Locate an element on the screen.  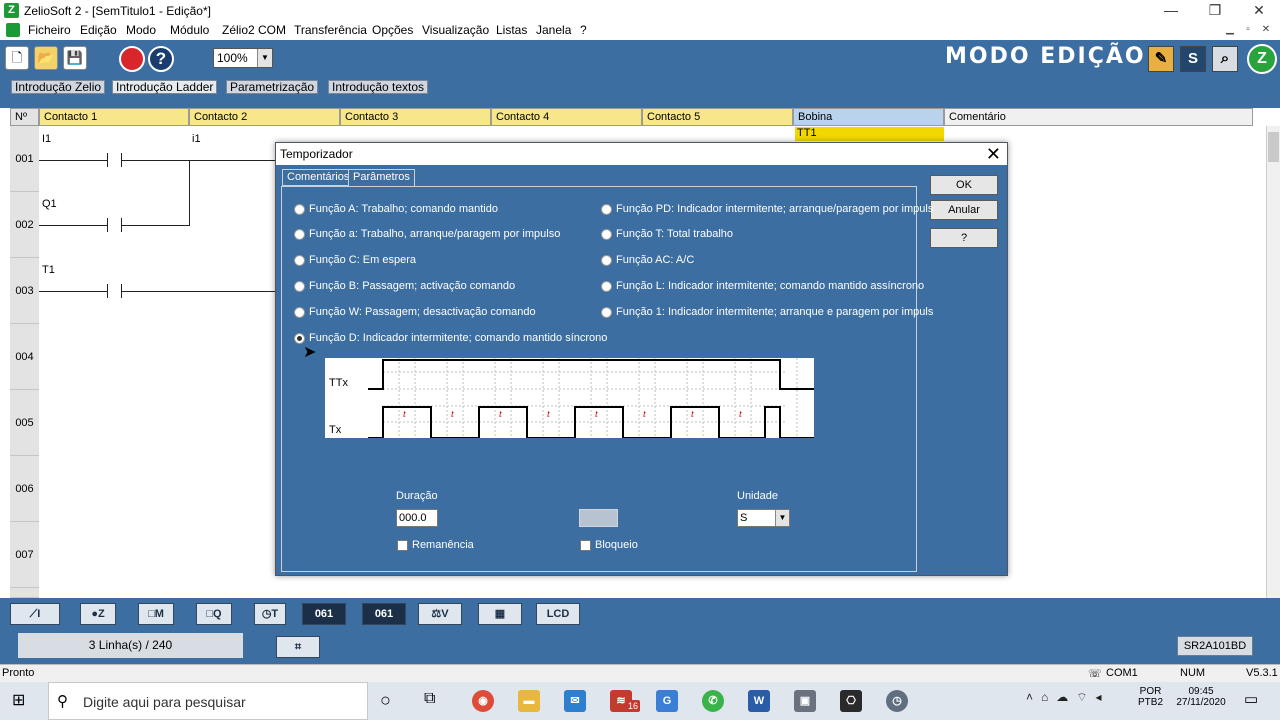
zoom-select: 100% ▼ is located at coordinates (243, 58).